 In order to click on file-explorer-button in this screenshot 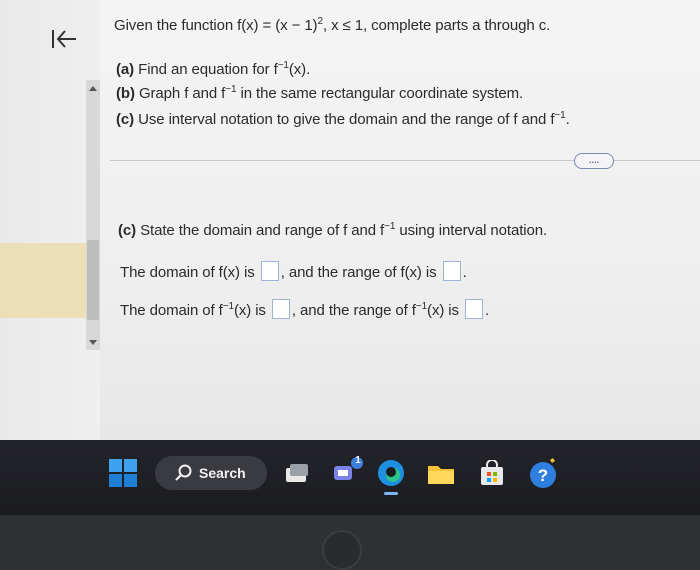, I will do `click(441, 476)`.